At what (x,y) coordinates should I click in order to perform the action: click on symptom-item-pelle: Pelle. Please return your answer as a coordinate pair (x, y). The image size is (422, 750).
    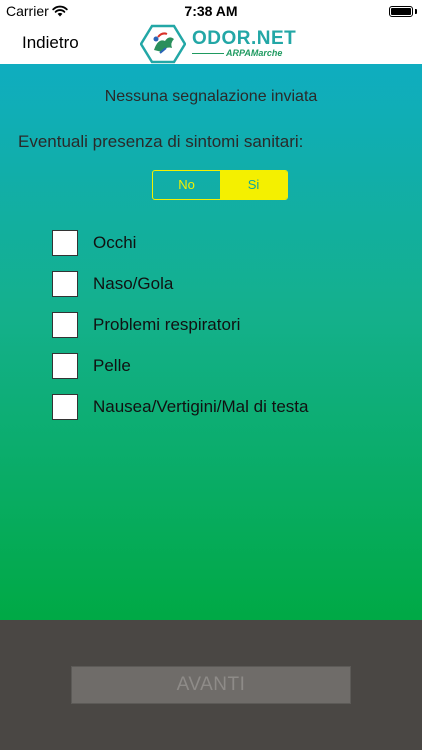
    Looking at the image, I should click on (212, 367).